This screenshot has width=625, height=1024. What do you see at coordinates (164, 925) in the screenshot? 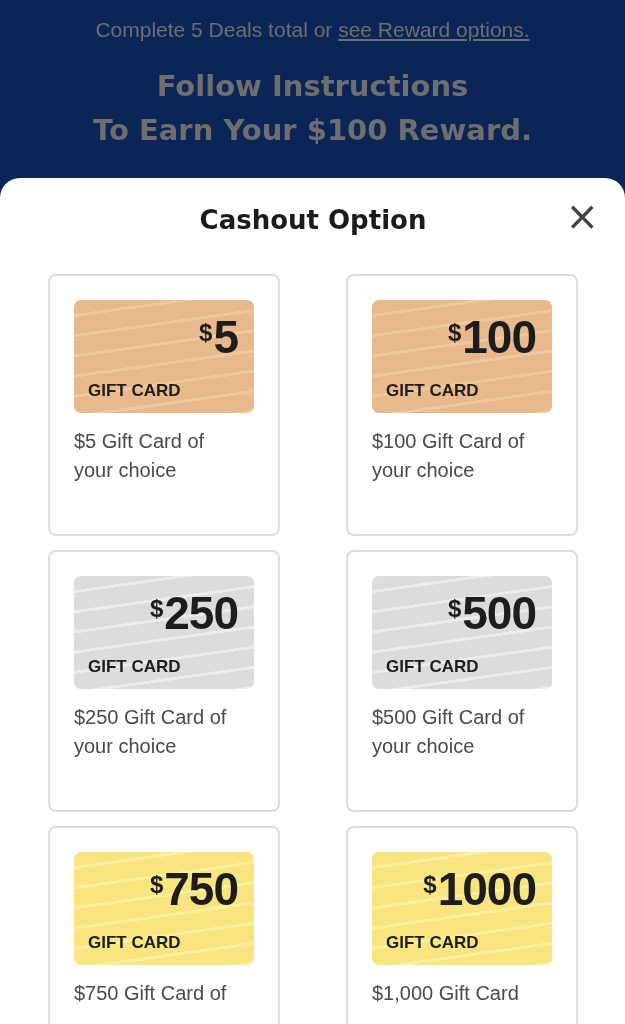
I see `cashout-option-card: $^{$}$750 GIFT CARD $750 Gift Card of` at bounding box center [164, 925].